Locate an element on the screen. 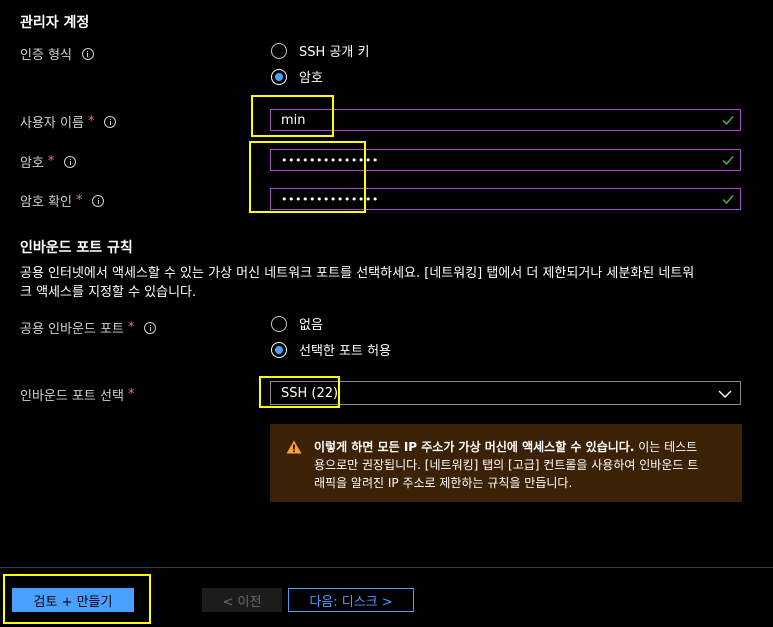  warning-text-1: 이는 테스트 is located at coordinates (666, 447).